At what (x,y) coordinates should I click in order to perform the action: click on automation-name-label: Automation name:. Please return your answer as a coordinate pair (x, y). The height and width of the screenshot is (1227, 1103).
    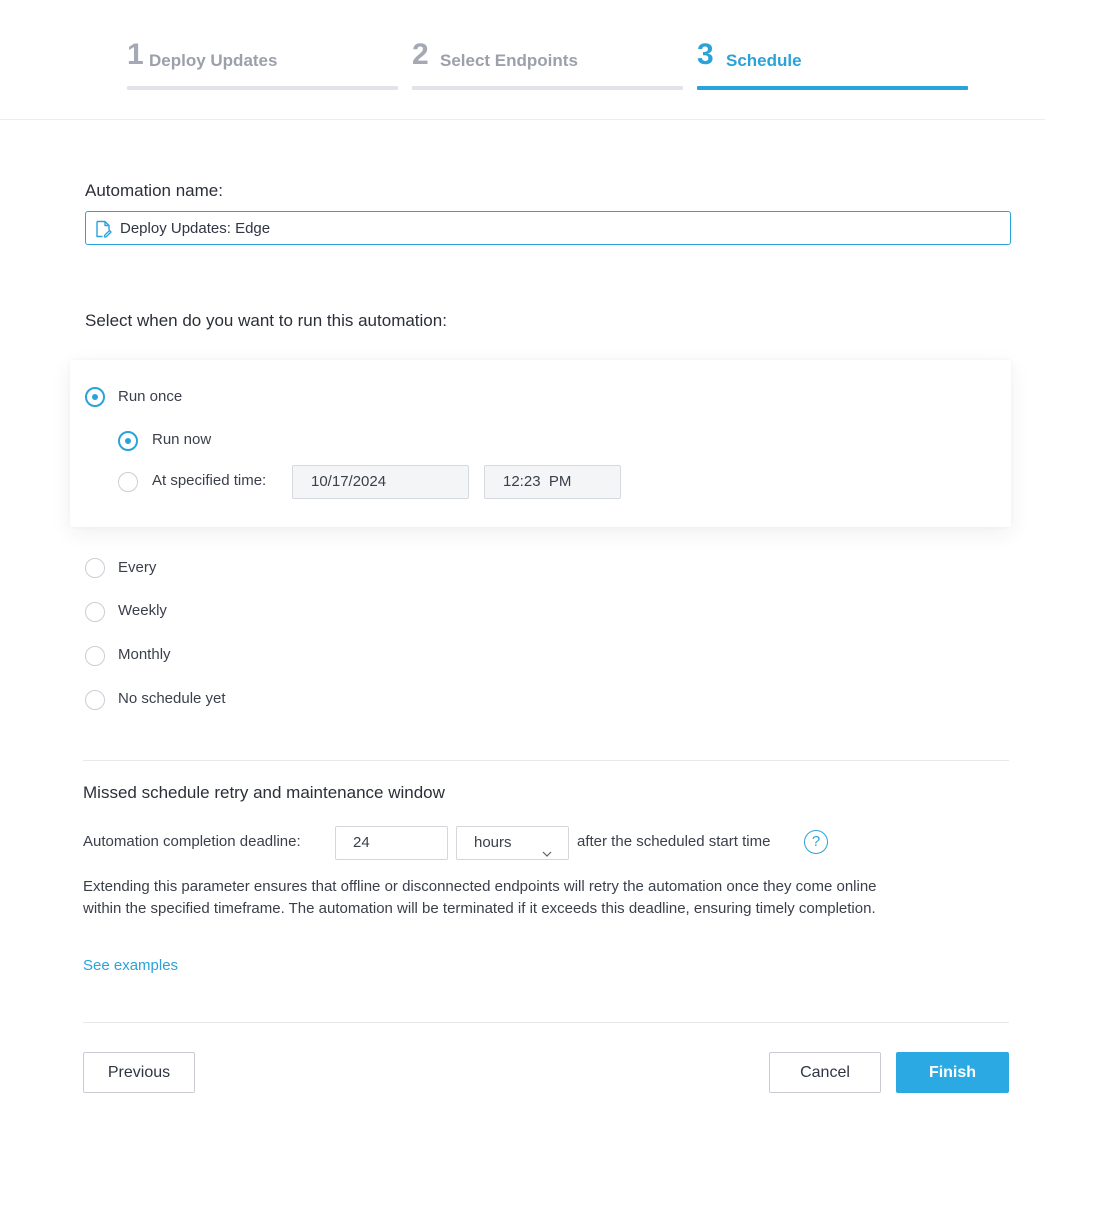
    Looking at the image, I should click on (154, 190).